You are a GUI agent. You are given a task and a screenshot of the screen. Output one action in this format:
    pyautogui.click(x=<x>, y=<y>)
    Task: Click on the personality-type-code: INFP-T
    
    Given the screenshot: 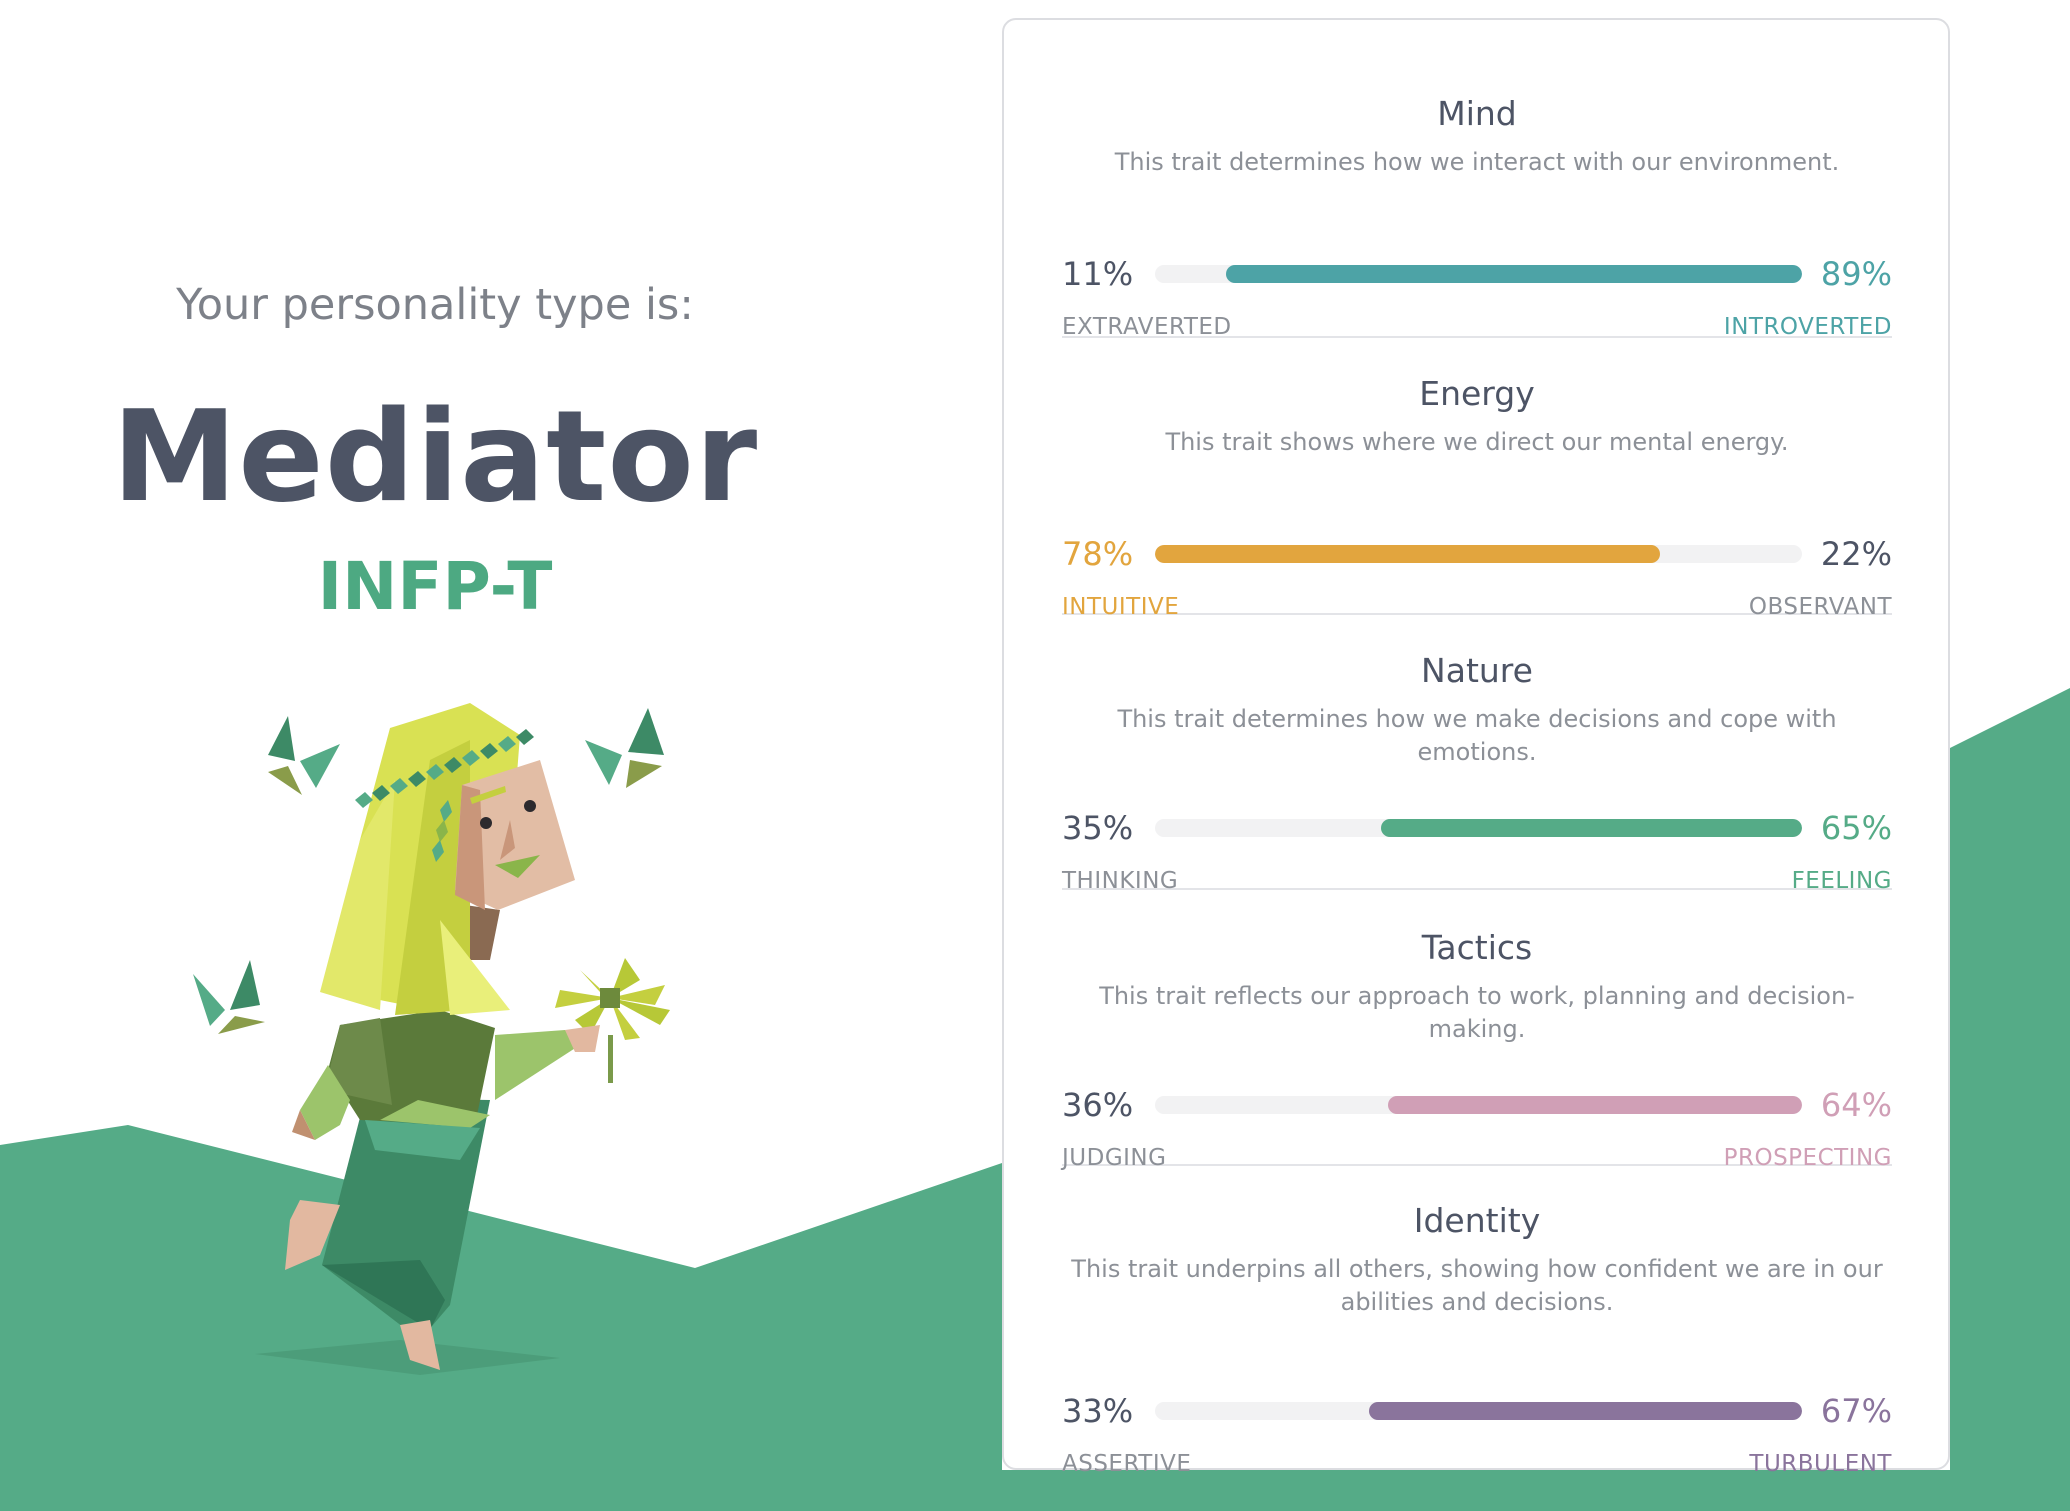 What is the action you would take?
    pyautogui.click(x=435, y=586)
    